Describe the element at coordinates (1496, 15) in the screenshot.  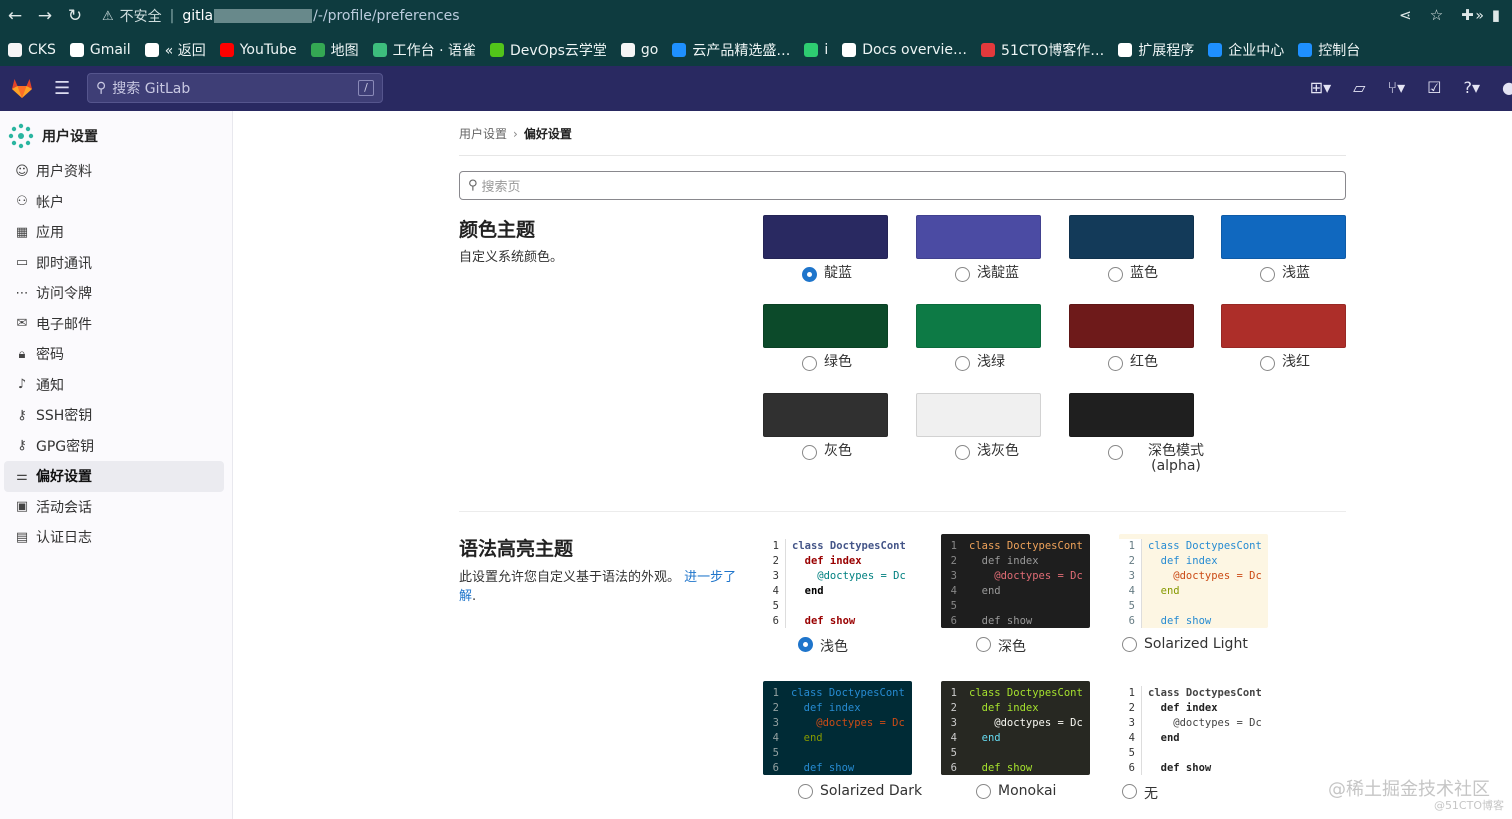
I see `sidepanel-icon: ▮` at that location.